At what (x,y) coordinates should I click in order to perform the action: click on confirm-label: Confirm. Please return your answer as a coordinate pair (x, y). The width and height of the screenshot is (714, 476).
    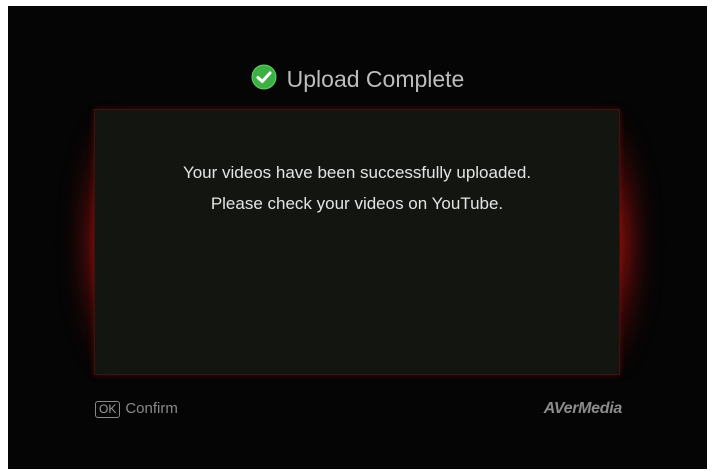
    Looking at the image, I should click on (151, 408).